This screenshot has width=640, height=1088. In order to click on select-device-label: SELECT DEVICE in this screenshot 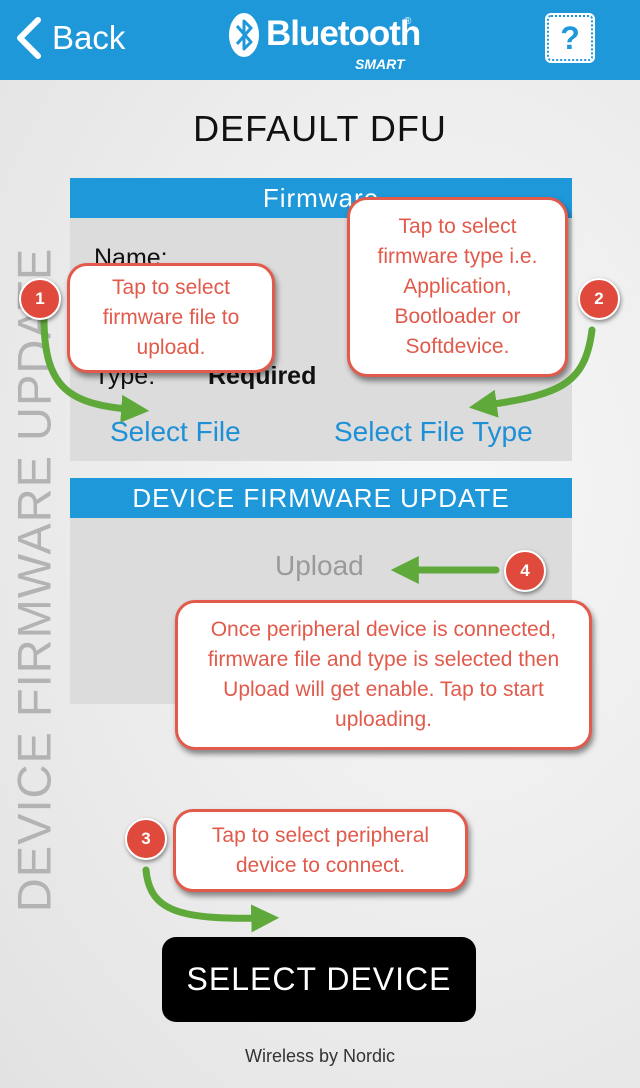, I will do `click(319, 979)`.